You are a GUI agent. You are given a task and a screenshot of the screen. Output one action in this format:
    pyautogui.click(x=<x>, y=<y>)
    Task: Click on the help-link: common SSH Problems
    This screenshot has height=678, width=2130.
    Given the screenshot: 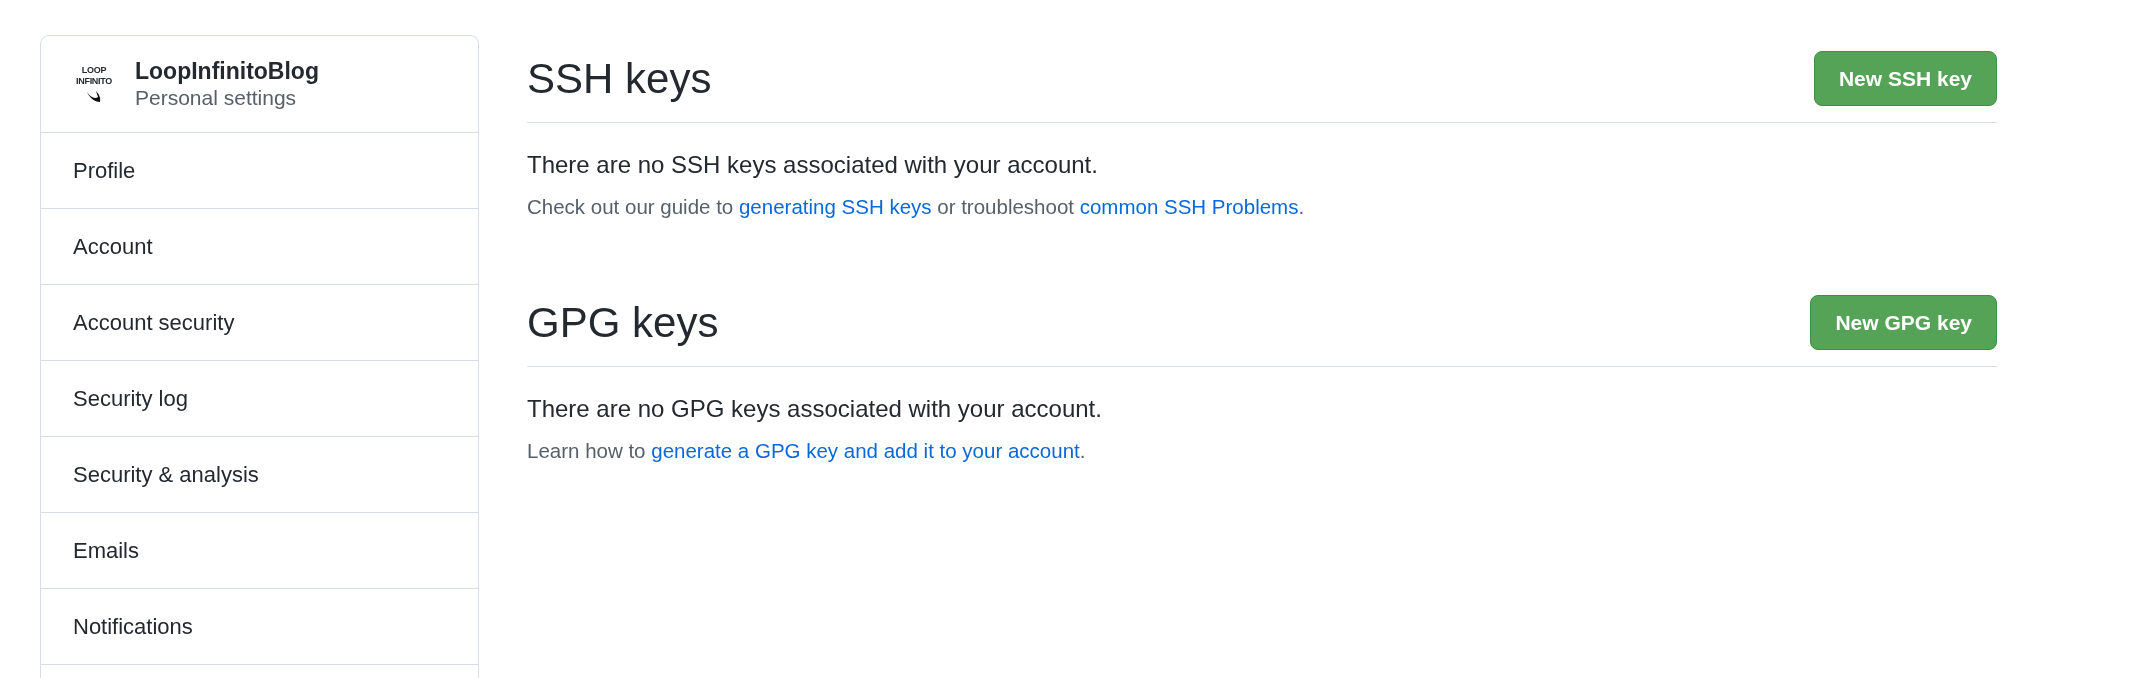 What is the action you would take?
    pyautogui.click(x=1189, y=206)
    